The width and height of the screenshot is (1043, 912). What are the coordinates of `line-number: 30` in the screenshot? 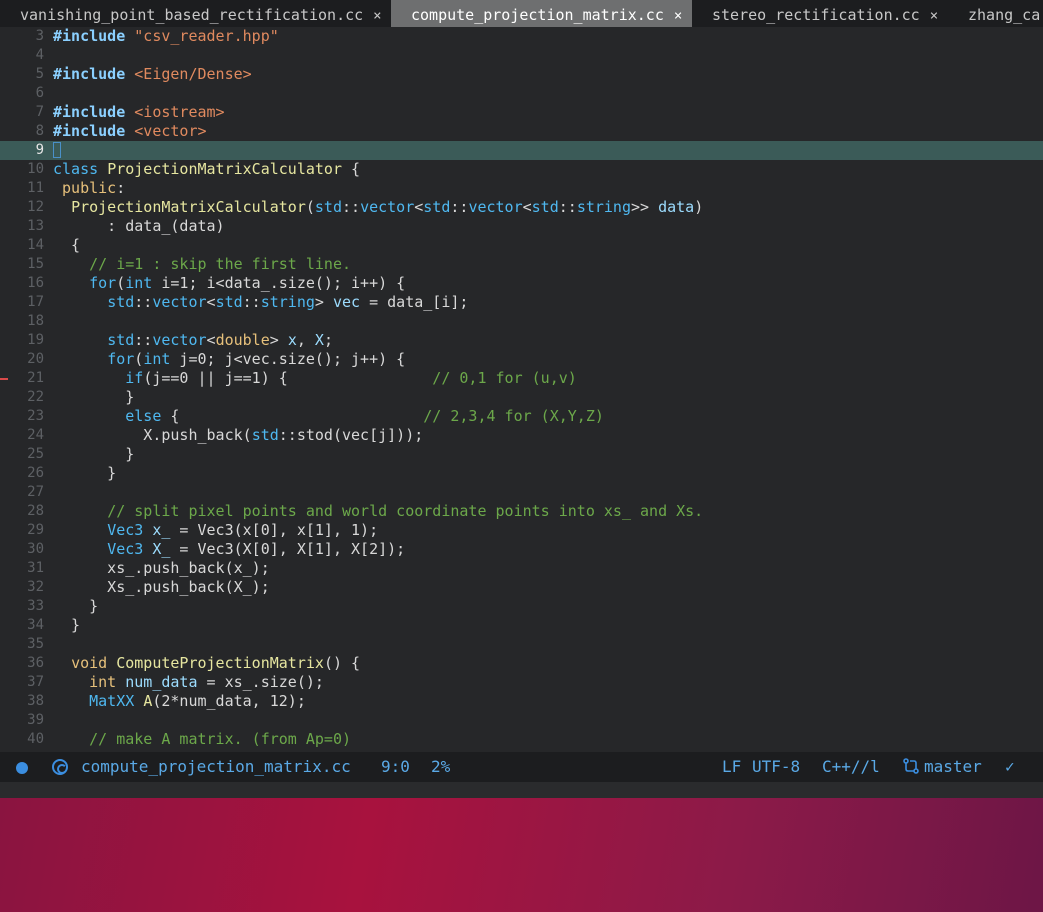 It's located at (35, 549).